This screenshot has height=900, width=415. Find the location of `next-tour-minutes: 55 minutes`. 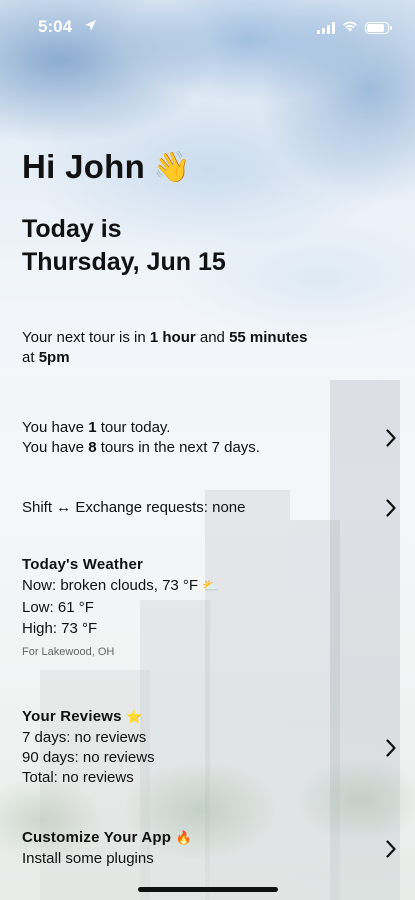

next-tour-minutes: 55 minutes is located at coordinates (268, 337).